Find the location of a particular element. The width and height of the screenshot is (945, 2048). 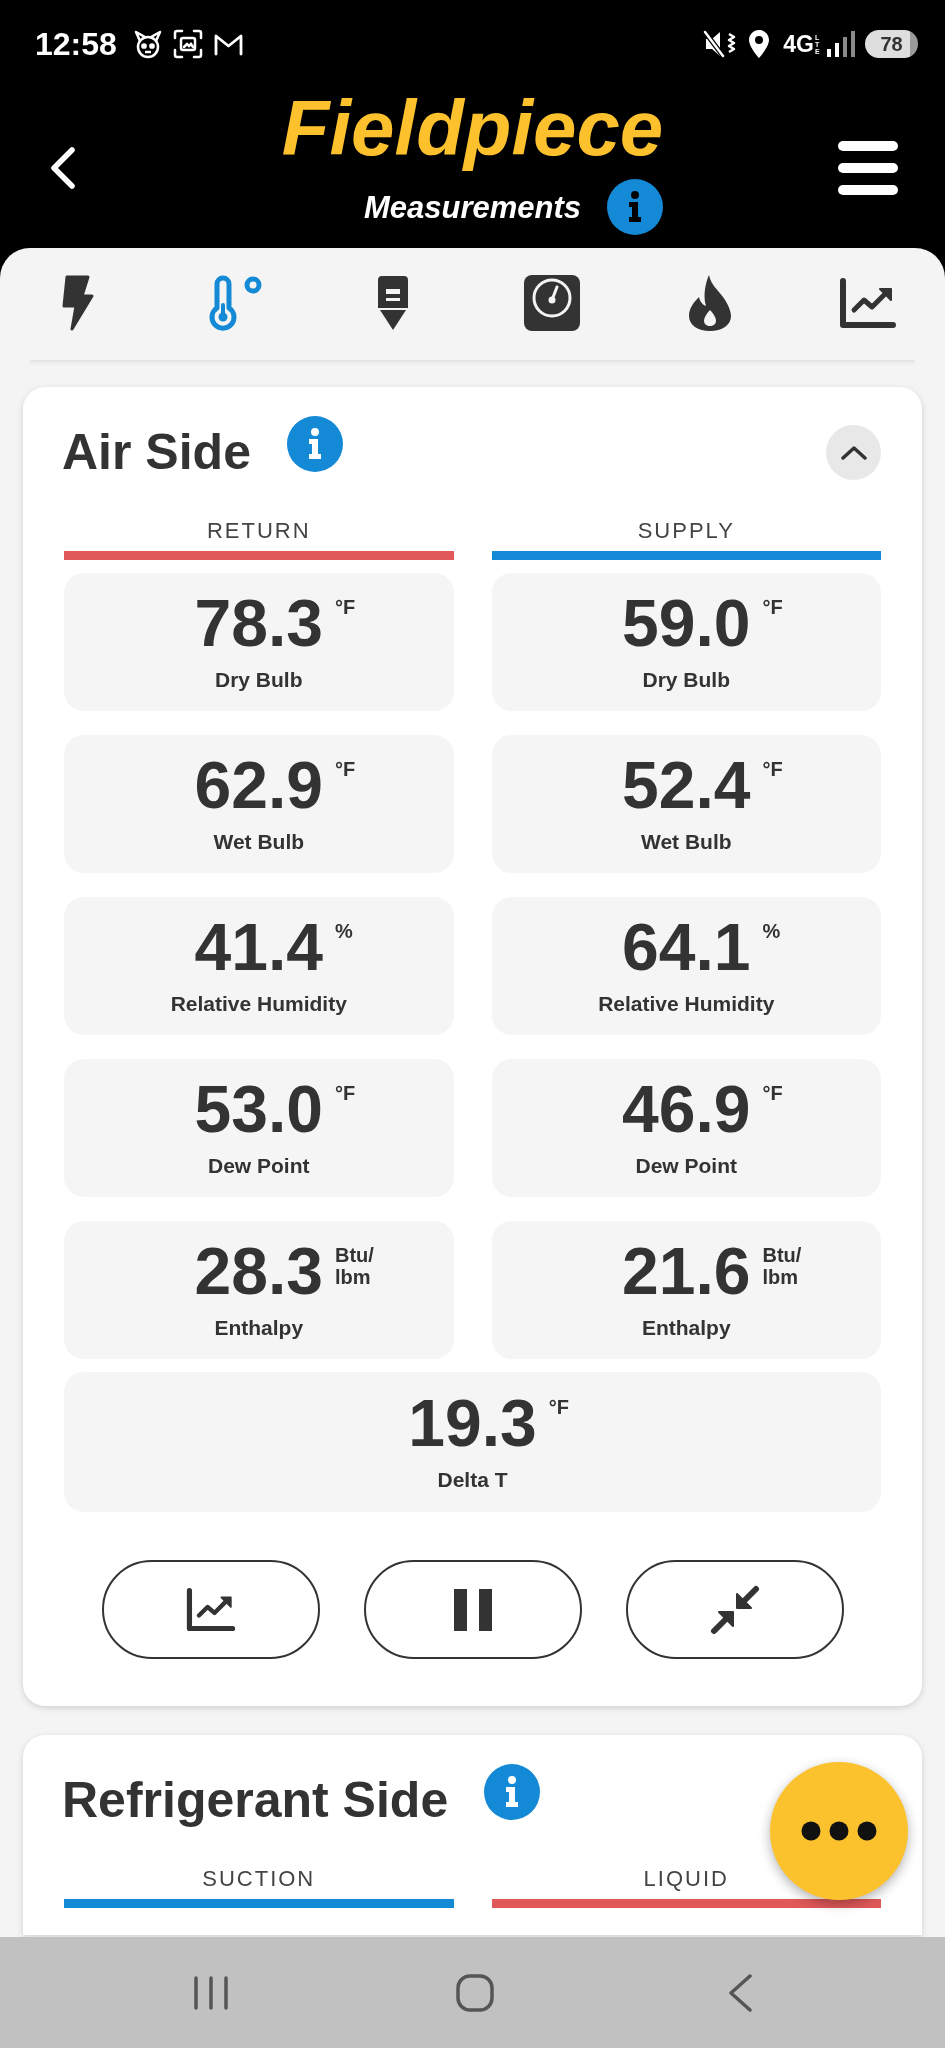

reading-value: 19.3 is located at coordinates (472, 1423).